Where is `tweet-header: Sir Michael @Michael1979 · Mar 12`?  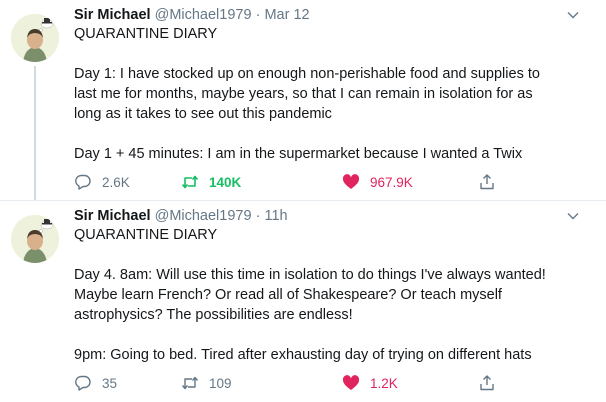
tweet-header: Sir Michael @Michael1979 · Mar 12 is located at coordinates (192, 15).